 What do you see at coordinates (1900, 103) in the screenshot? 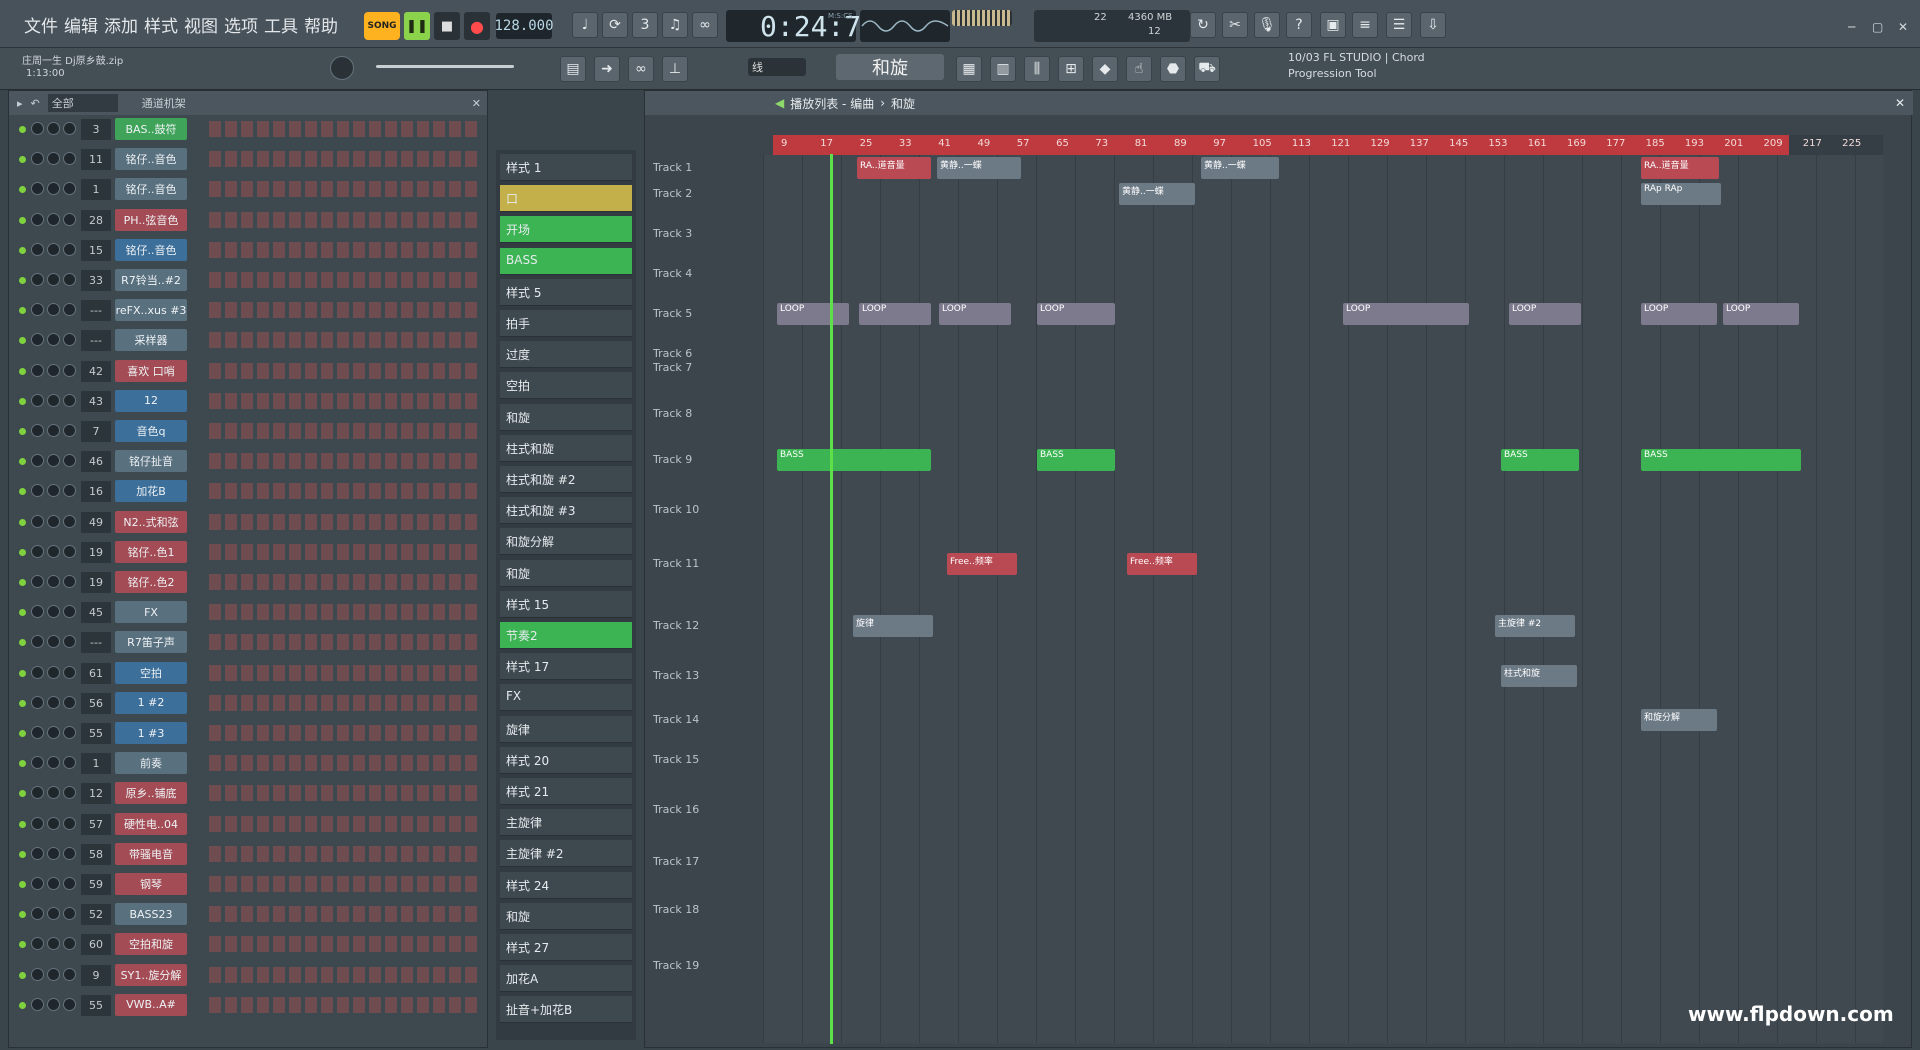
I see `close-icon: ✕` at bounding box center [1900, 103].